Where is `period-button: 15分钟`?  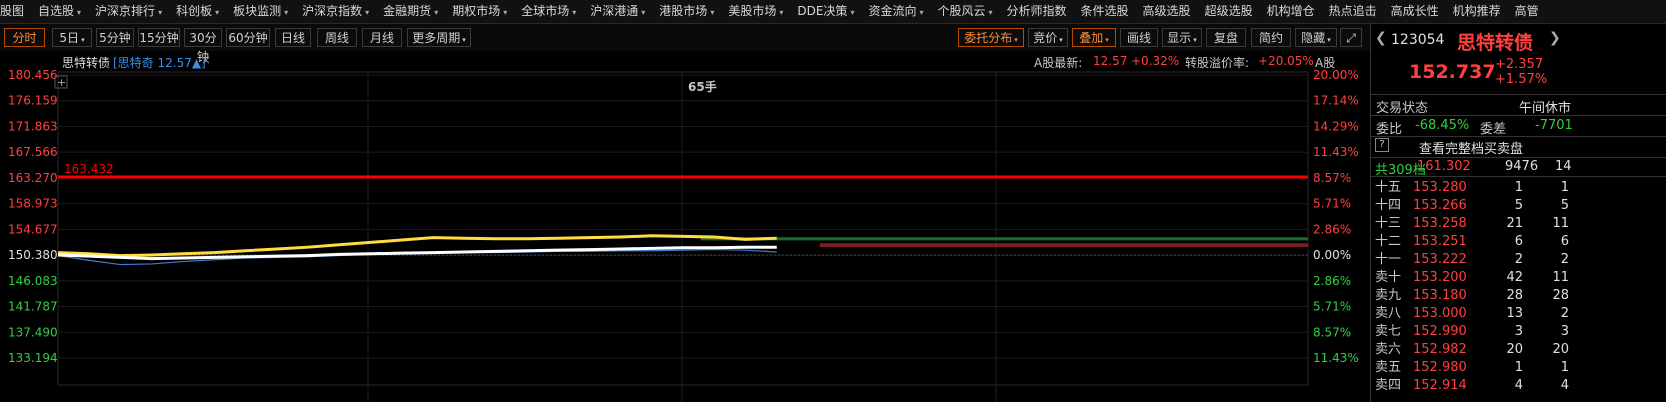 period-button: 15分钟 is located at coordinates (159, 37).